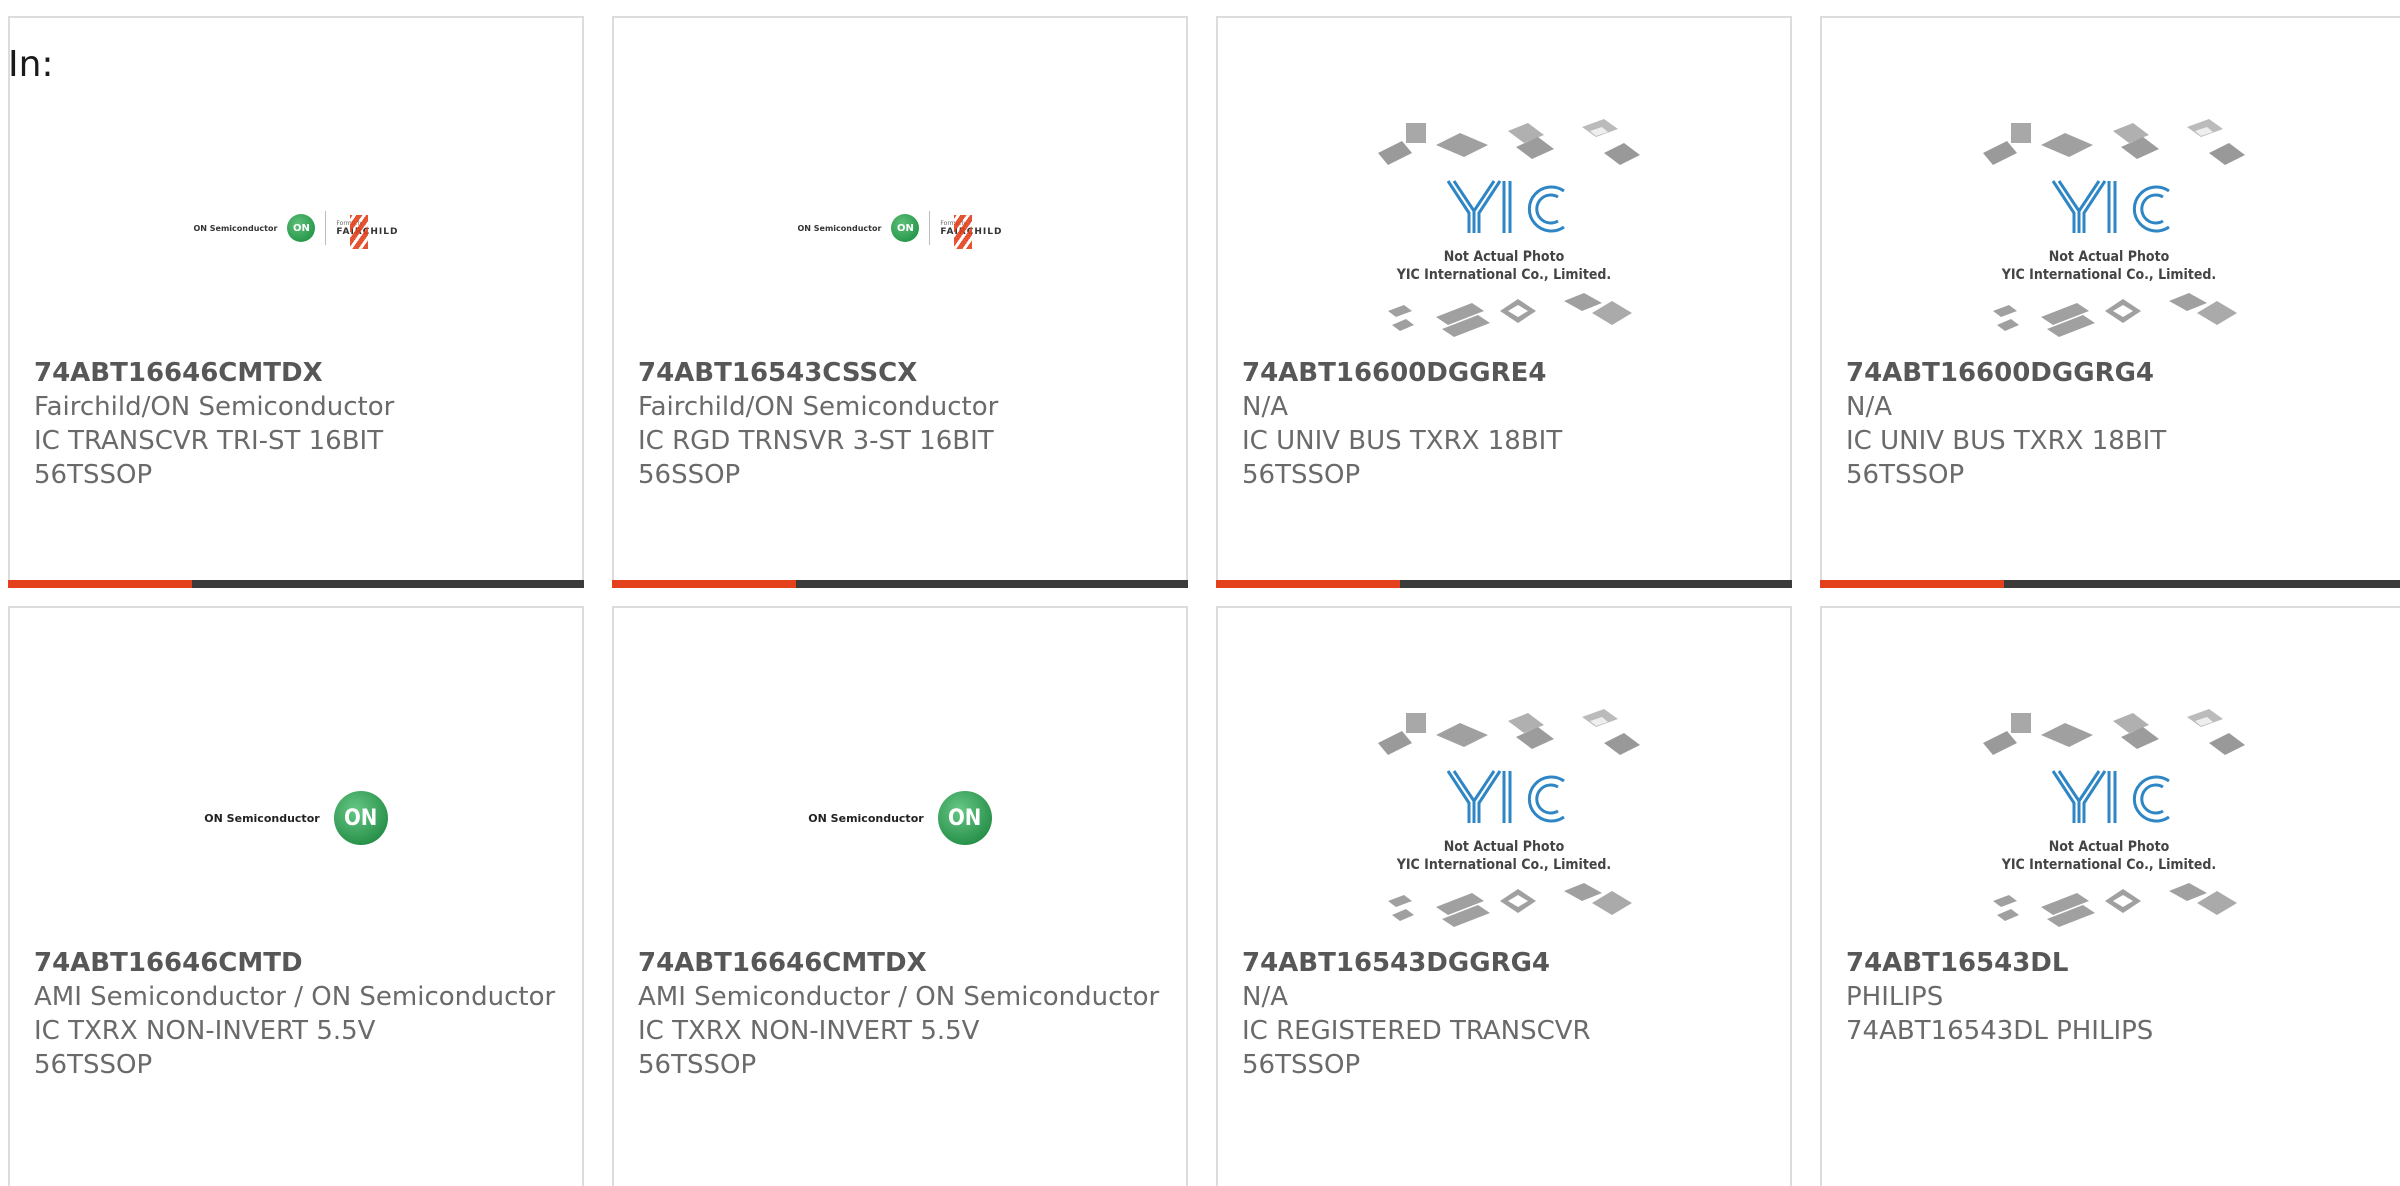 The height and width of the screenshot is (1186, 2400). What do you see at coordinates (299, 963) in the screenshot?
I see `part-number: 74ABT16646CMTD` at bounding box center [299, 963].